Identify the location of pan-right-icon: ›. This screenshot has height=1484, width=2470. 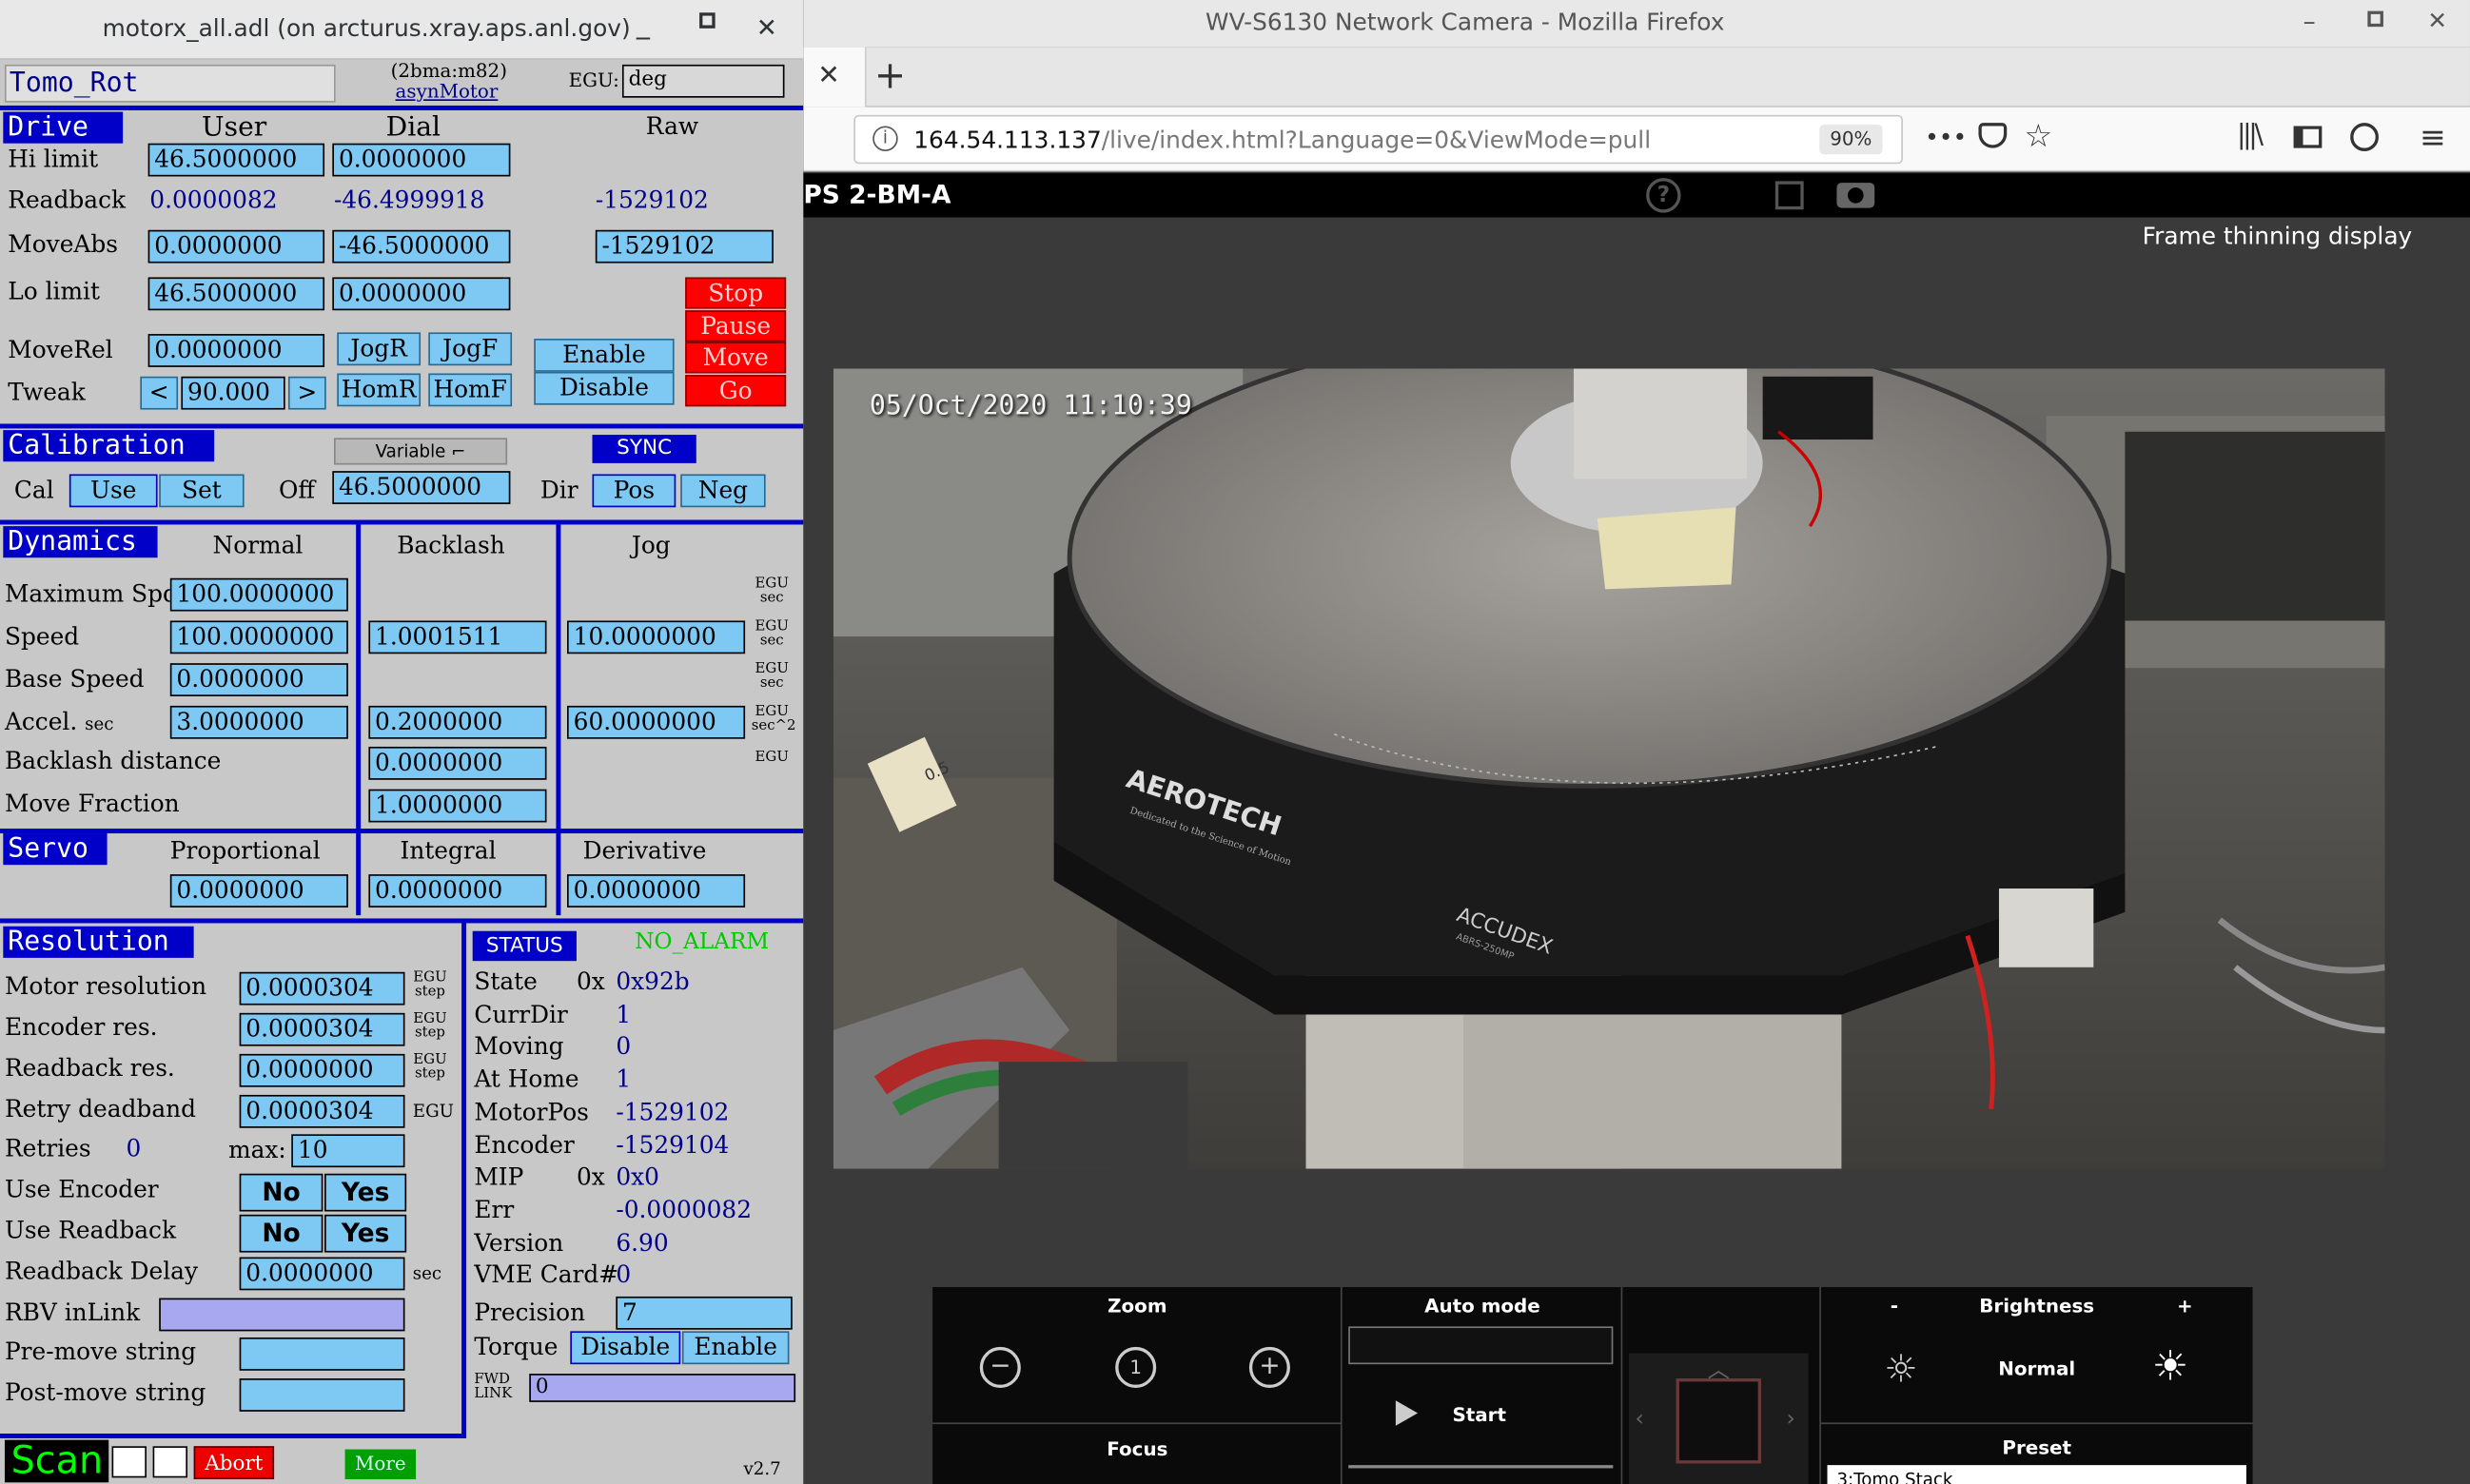
(1790, 1419).